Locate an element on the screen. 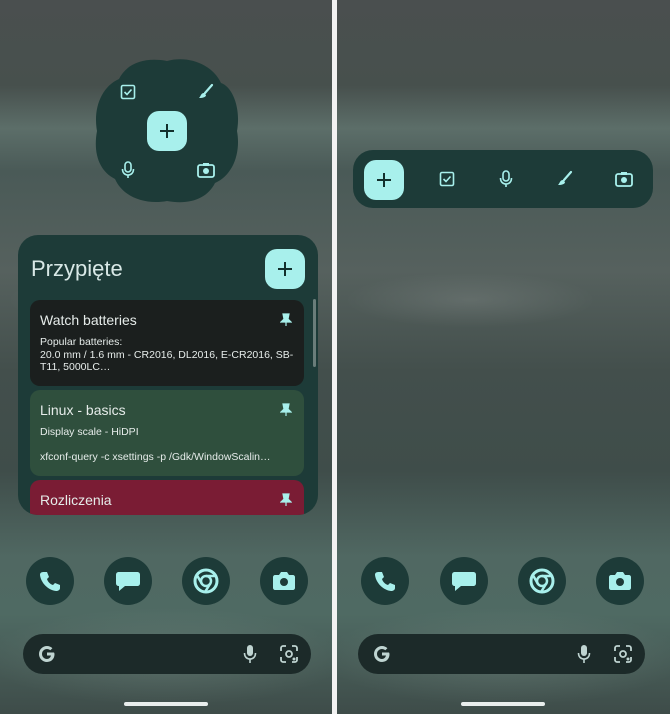 The height and width of the screenshot is (714, 670). note-card: Rozliczenia is located at coordinates (167, 497).